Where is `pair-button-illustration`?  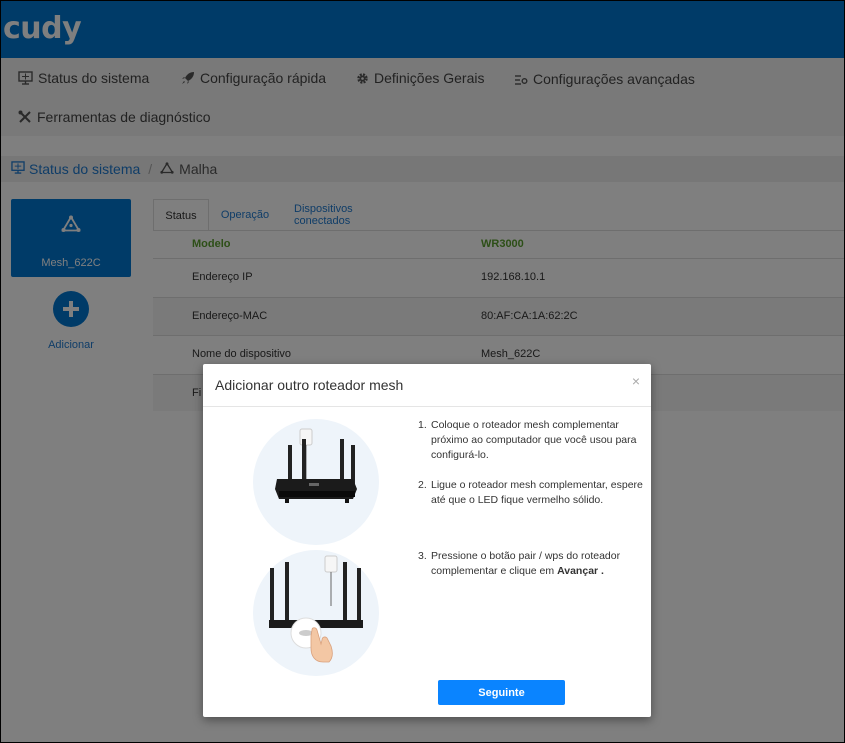 pair-button-illustration is located at coordinates (316, 615).